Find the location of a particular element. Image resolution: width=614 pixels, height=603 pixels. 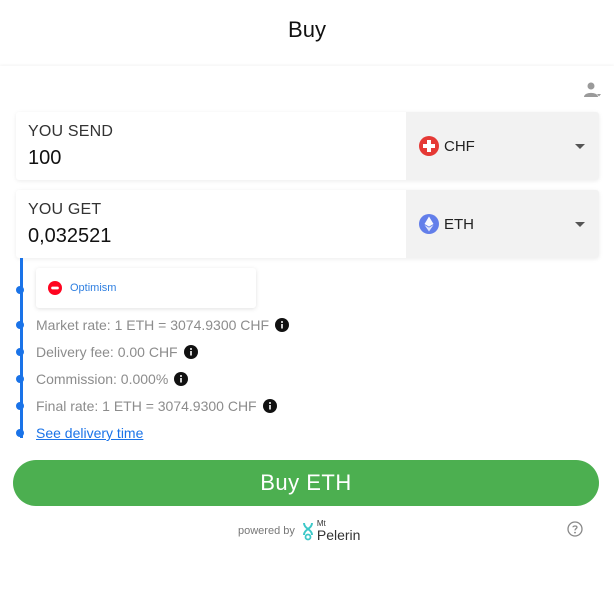

delivery-fee-row: Delivery fee: 0.00 CHF is located at coordinates (117, 352).